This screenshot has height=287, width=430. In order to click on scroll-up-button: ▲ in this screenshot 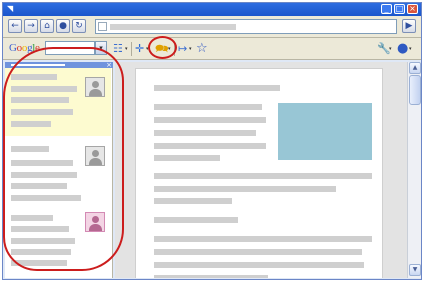, I will do `click(415, 68)`.